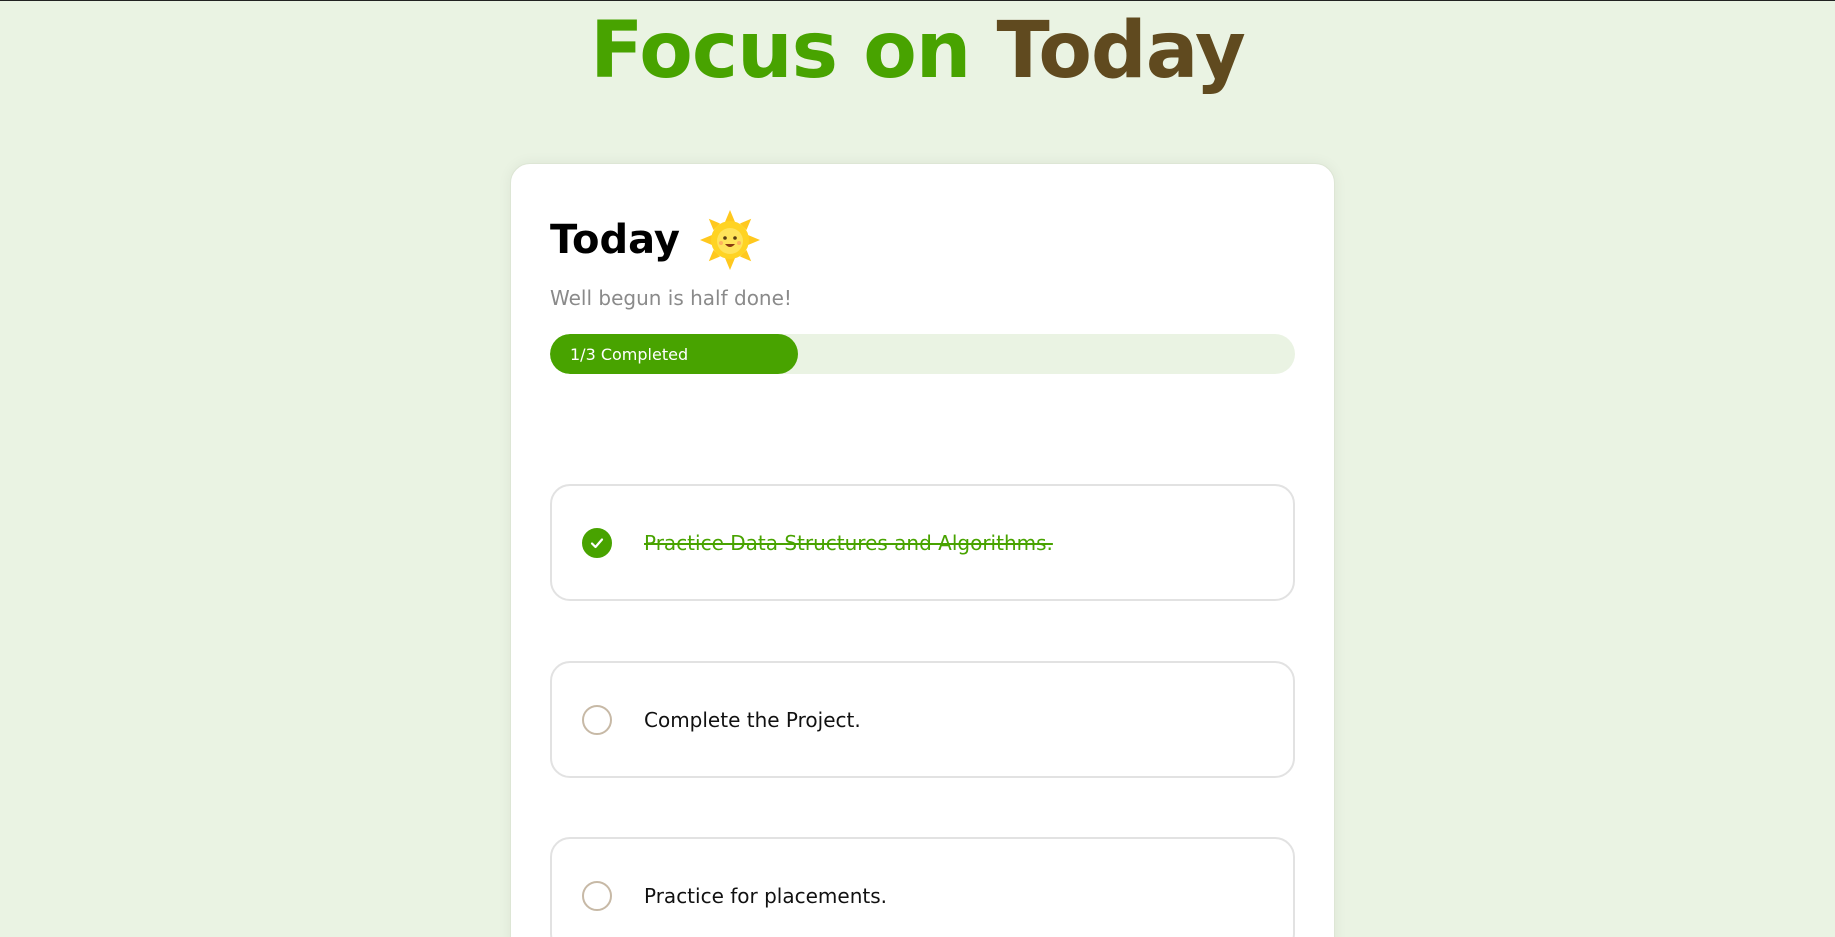  What do you see at coordinates (765, 895) in the screenshot?
I see `task-text: Practice for placements.` at bounding box center [765, 895].